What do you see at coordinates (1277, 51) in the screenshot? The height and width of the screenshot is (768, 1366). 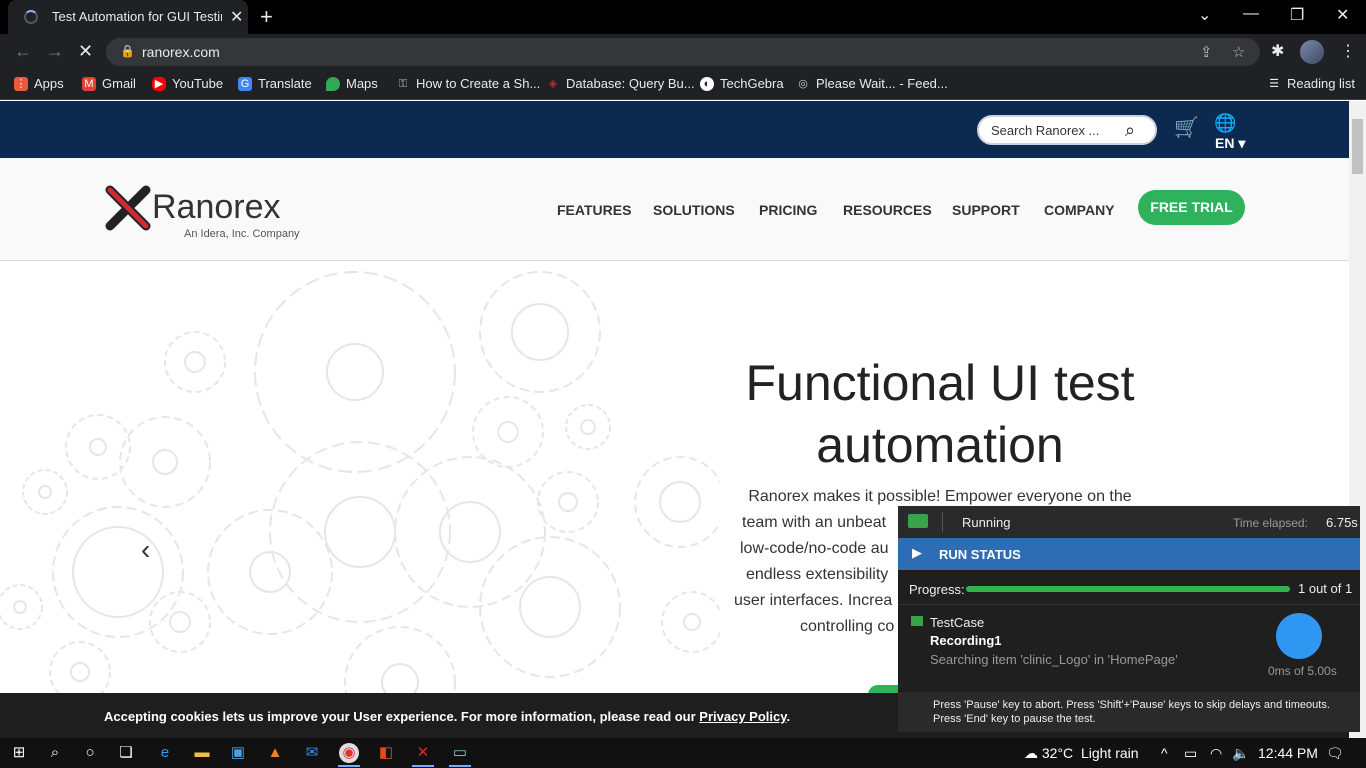 I see `extensions-icon: ✱` at bounding box center [1277, 51].